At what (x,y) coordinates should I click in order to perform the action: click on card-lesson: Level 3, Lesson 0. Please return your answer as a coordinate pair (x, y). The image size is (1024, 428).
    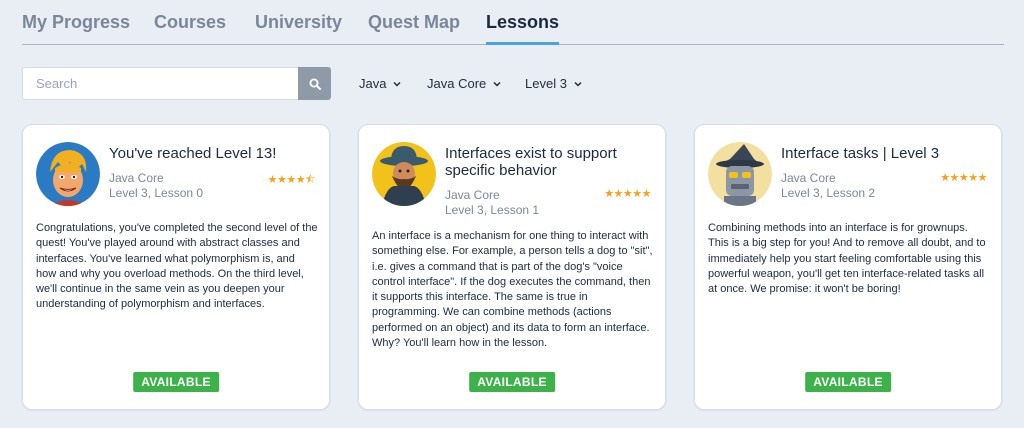
    Looking at the image, I should click on (156, 193).